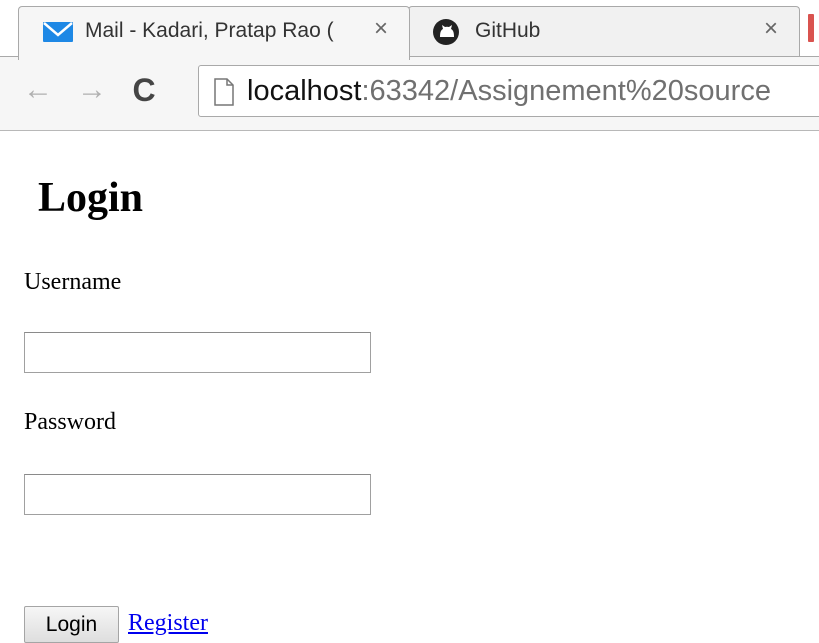  Describe the element at coordinates (58, 32) in the screenshot. I see `mail-icon` at that location.